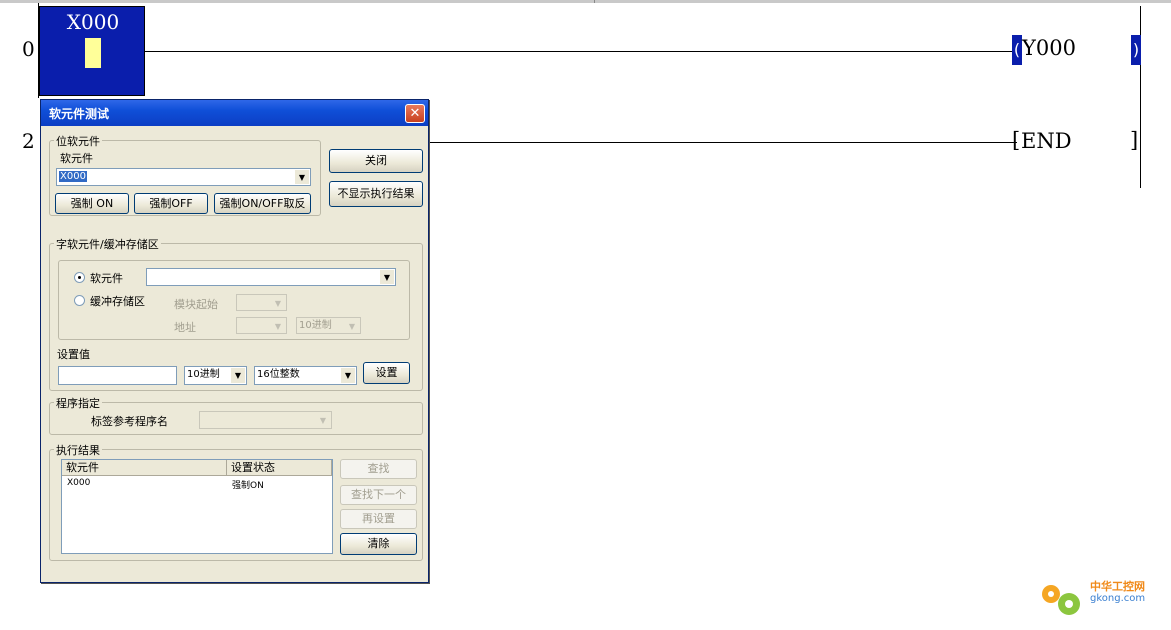 The image size is (1171, 630). I want to click on address-radix-combo: 10进制 ▼, so click(328, 325).